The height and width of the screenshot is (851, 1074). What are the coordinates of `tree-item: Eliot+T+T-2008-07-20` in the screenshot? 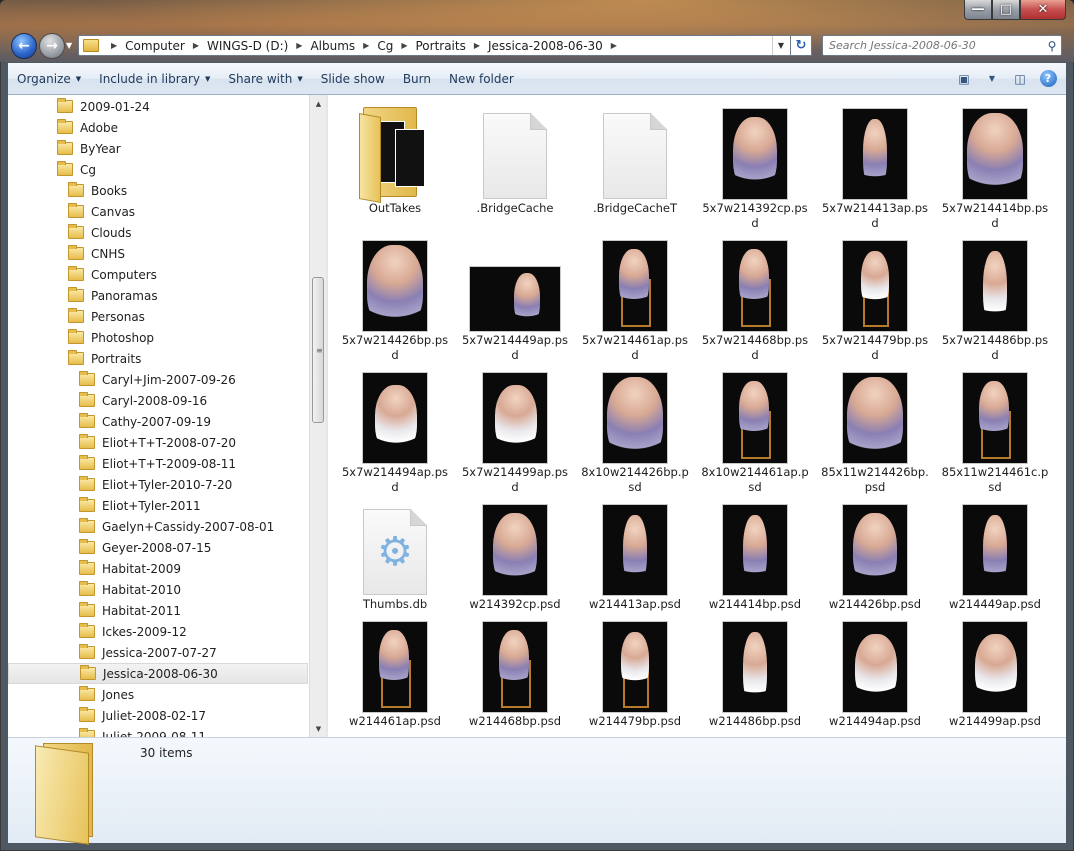 It's located at (157, 442).